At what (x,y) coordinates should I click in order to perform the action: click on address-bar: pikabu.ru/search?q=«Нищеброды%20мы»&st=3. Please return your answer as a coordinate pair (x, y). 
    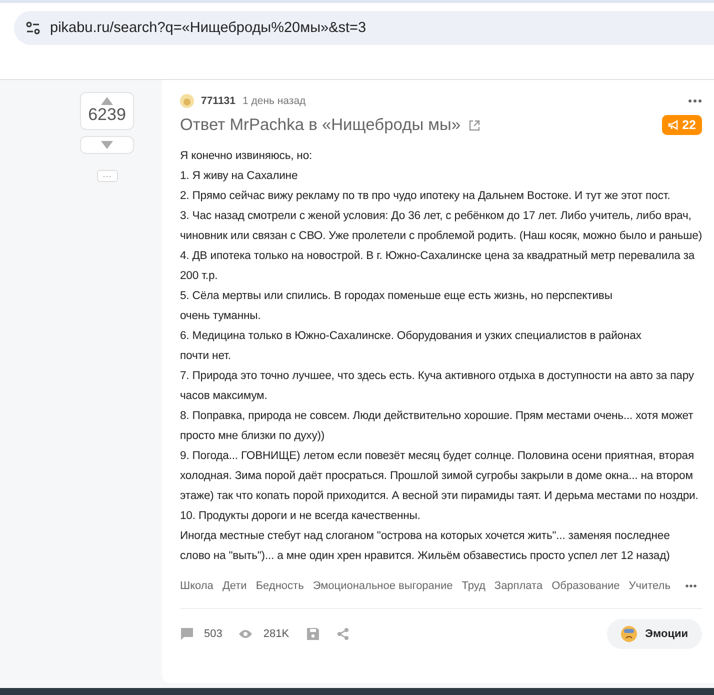
    Looking at the image, I should click on (364, 28).